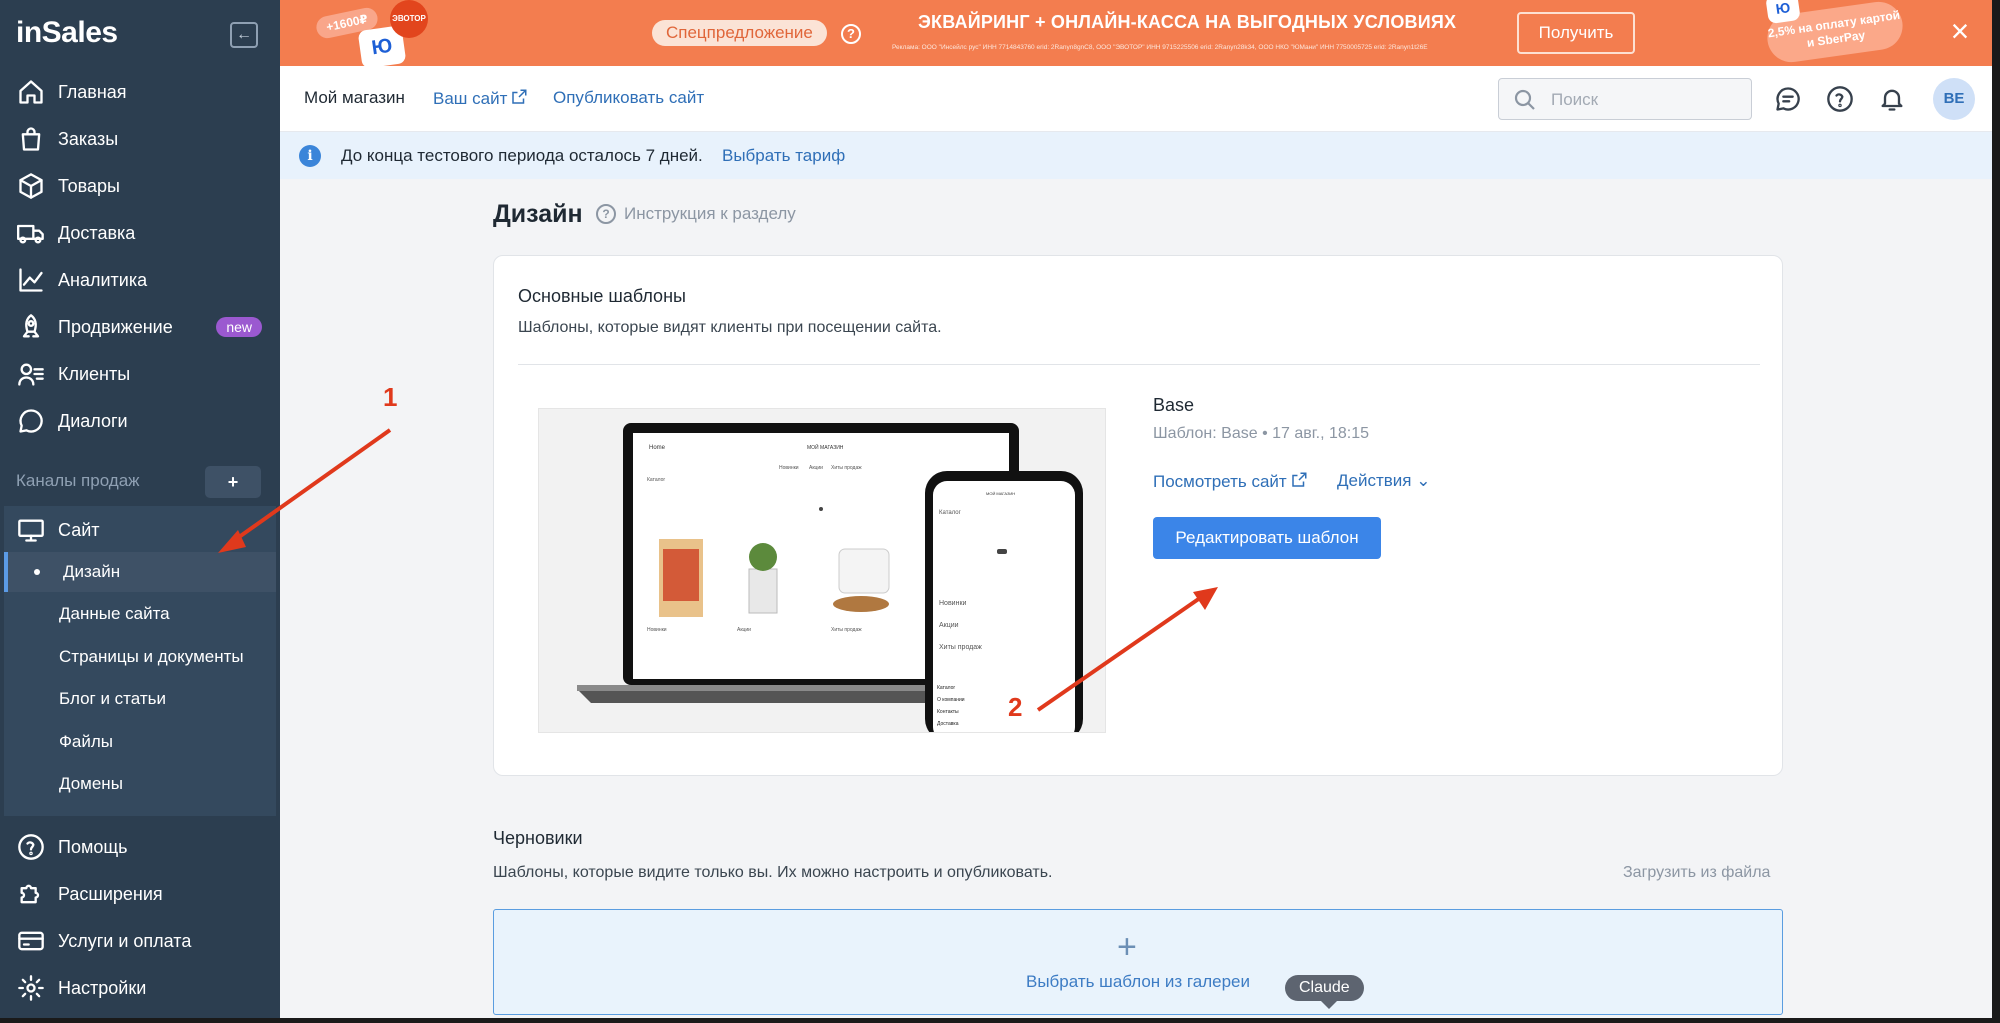 Image resolution: width=2000 pixels, height=1023 pixels. Describe the element at coordinates (602, 296) in the screenshot. I see `main-templates-heading: Основные шаблоны` at that location.